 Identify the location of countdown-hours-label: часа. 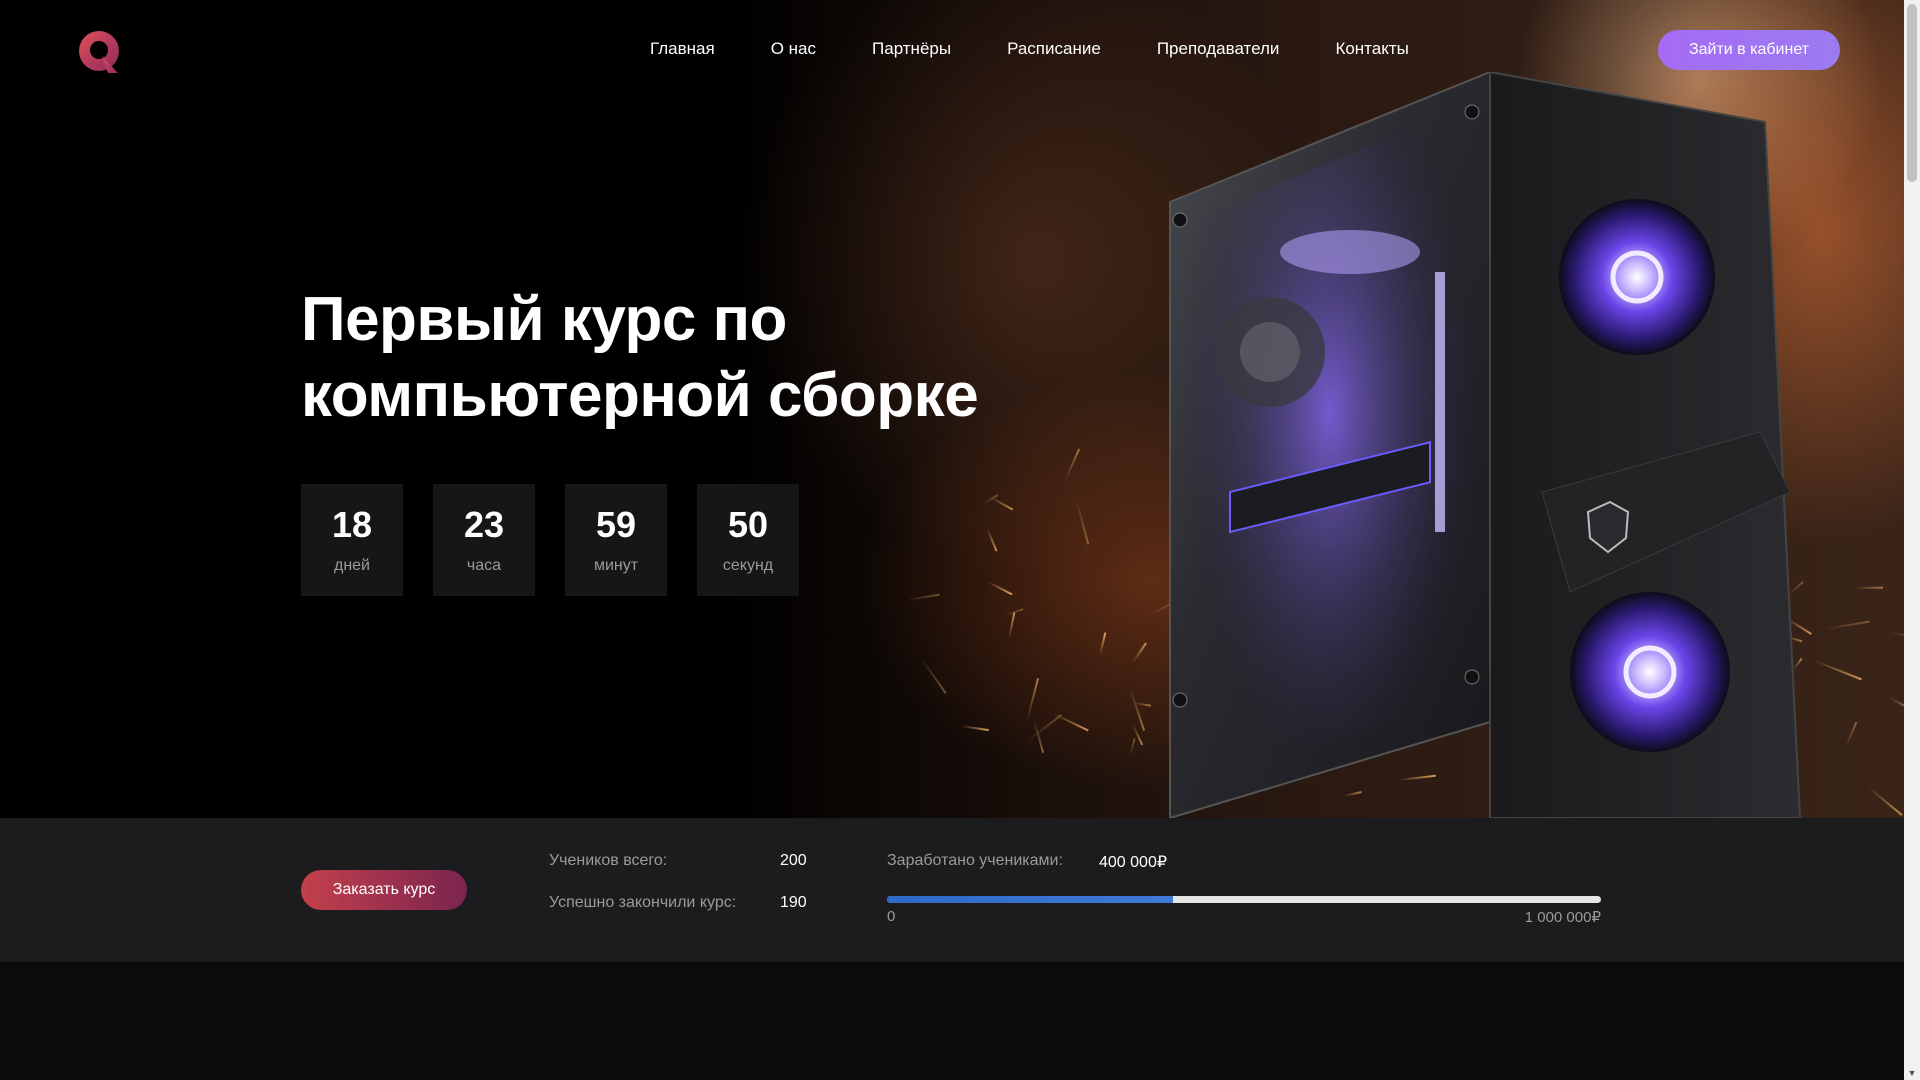
(484, 565).